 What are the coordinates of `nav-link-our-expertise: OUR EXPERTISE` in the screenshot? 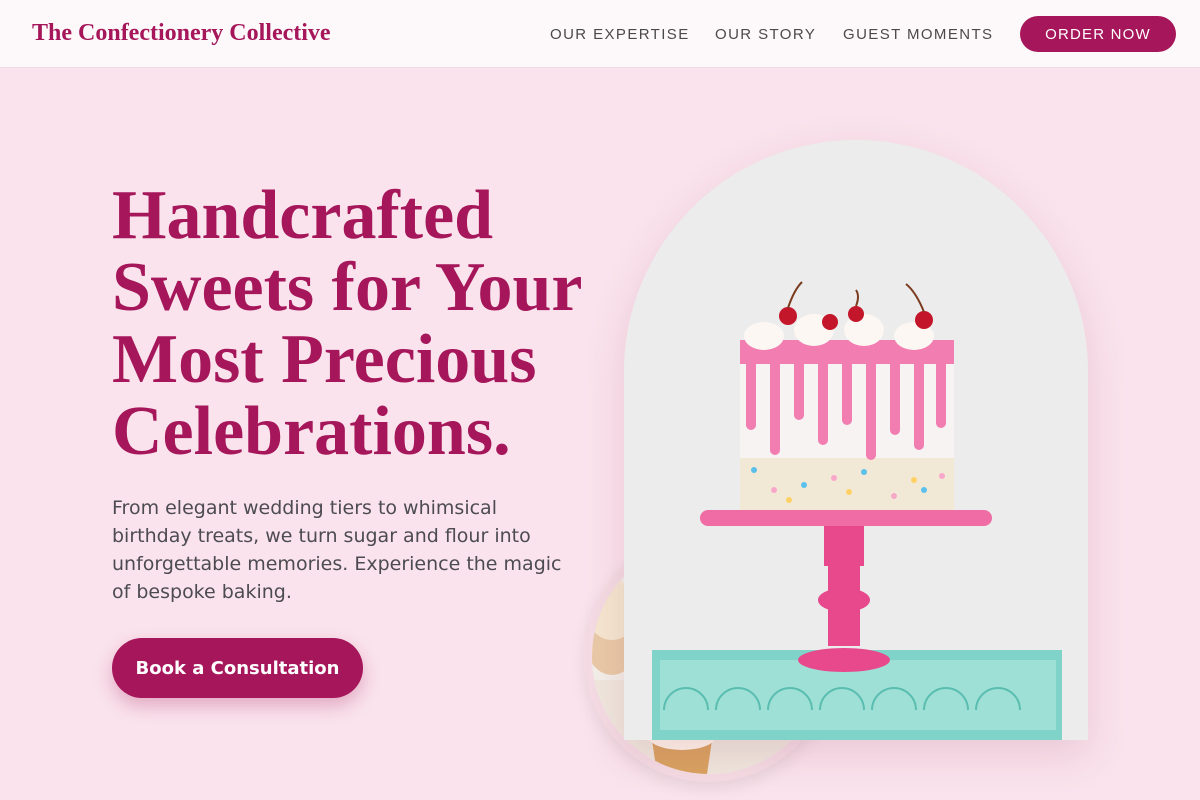 It's located at (620, 34).